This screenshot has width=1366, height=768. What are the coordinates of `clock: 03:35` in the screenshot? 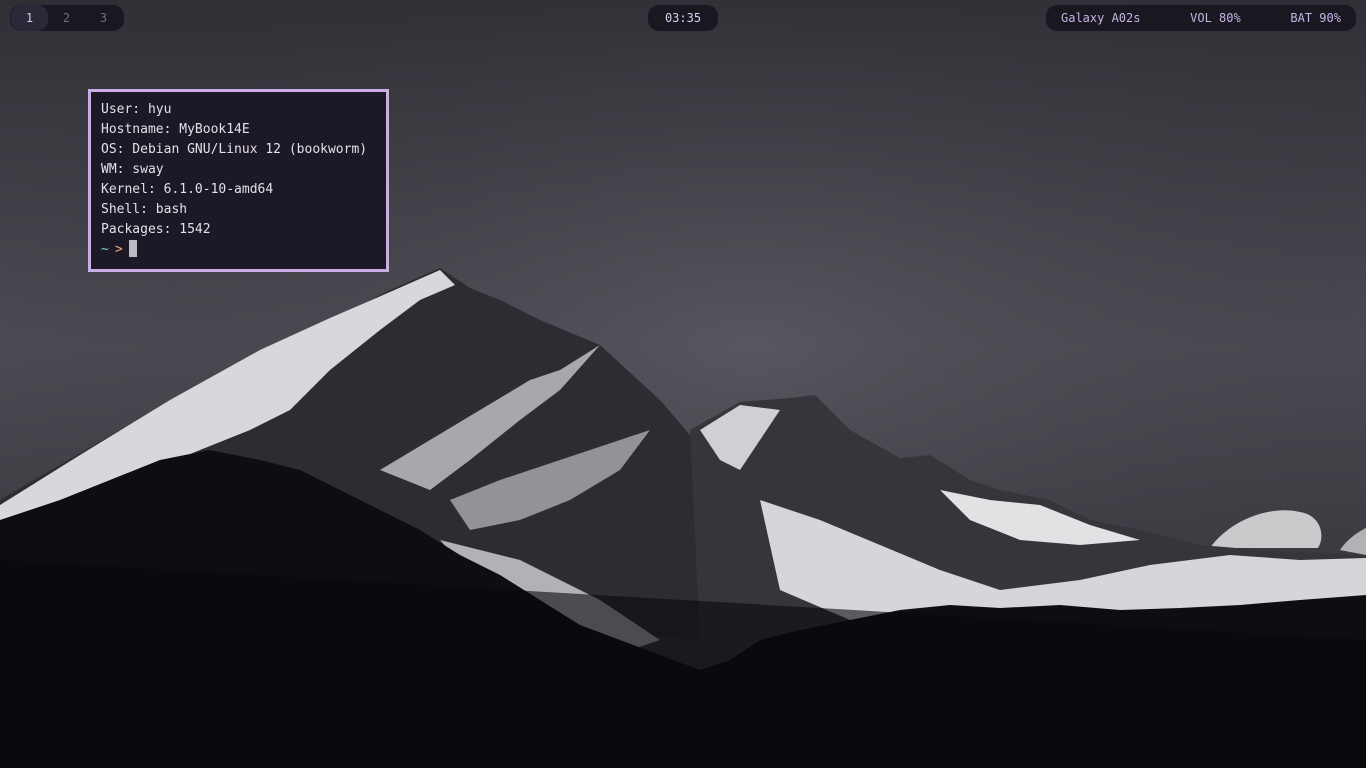 It's located at (683, 18).